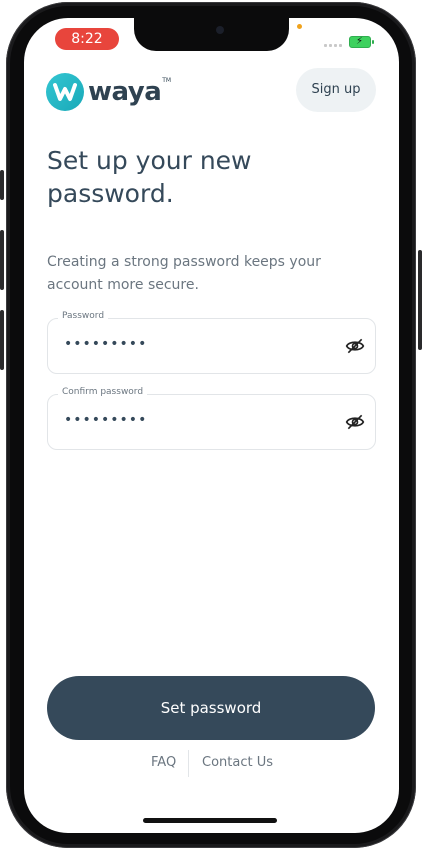 This screenshot has height=851, width=422. I want to click on signal-icon, so click(333, 45).